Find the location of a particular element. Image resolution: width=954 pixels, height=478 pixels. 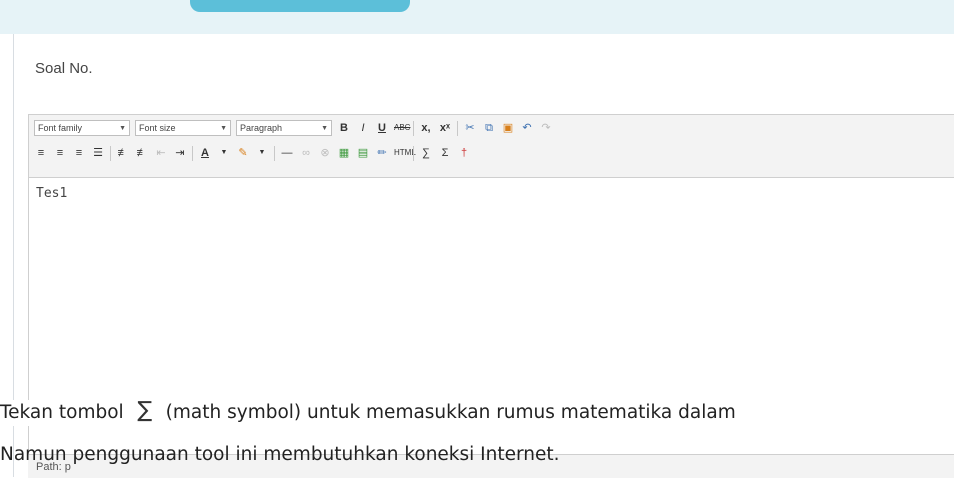

strikethrough-button: ABC is located at coordinates (402, 128).